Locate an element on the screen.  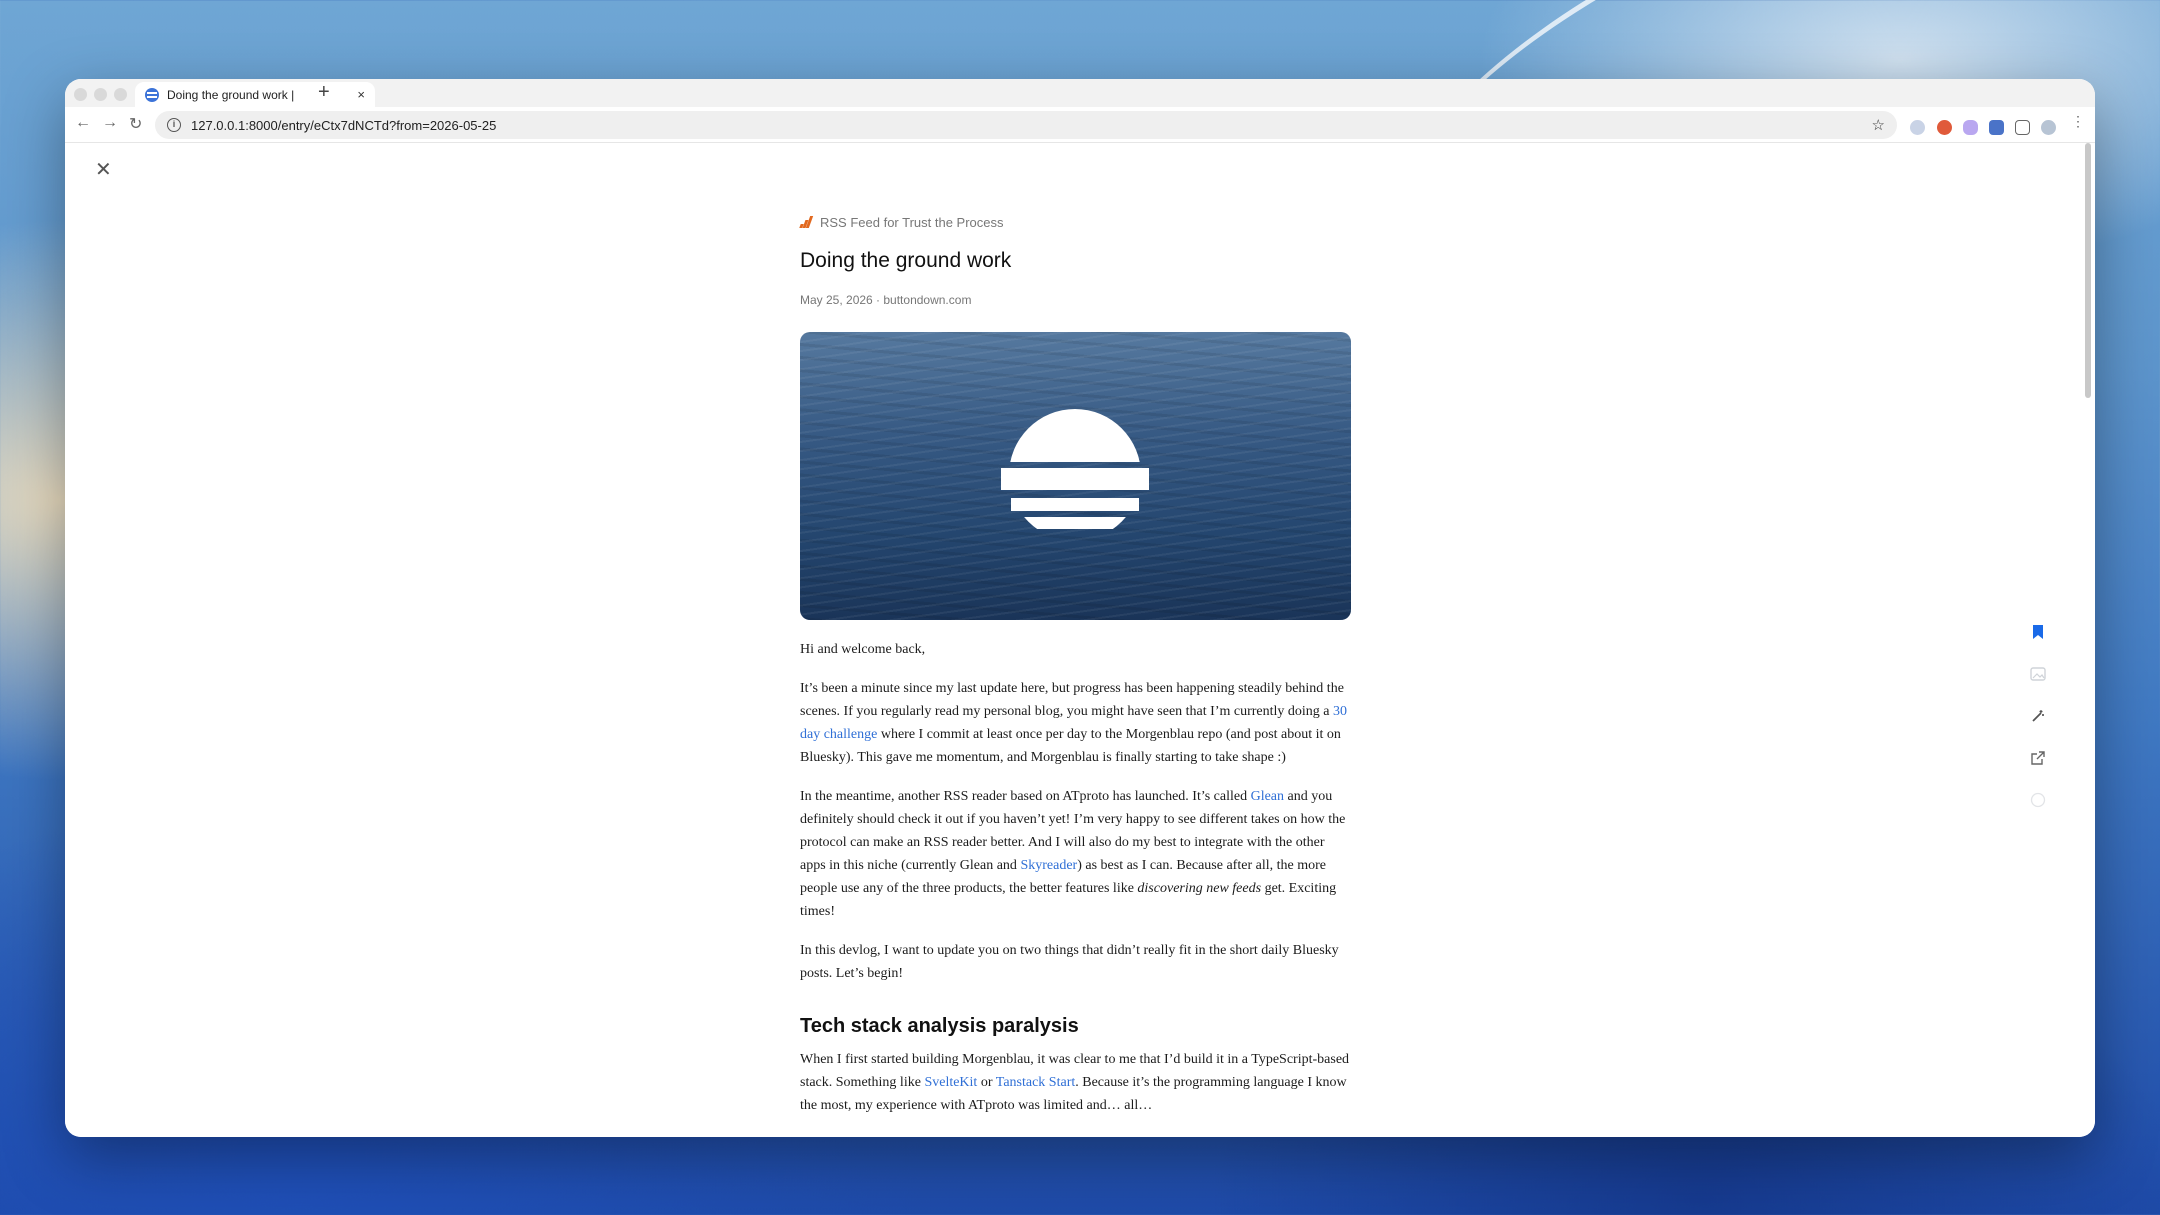
feed-name: RSS Feed for Trust the Process is located at coordinates (912, 222).